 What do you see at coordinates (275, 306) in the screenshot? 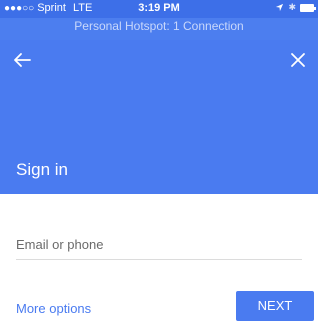
I see `next-button: NEXT` at bounding box center [275, 306].